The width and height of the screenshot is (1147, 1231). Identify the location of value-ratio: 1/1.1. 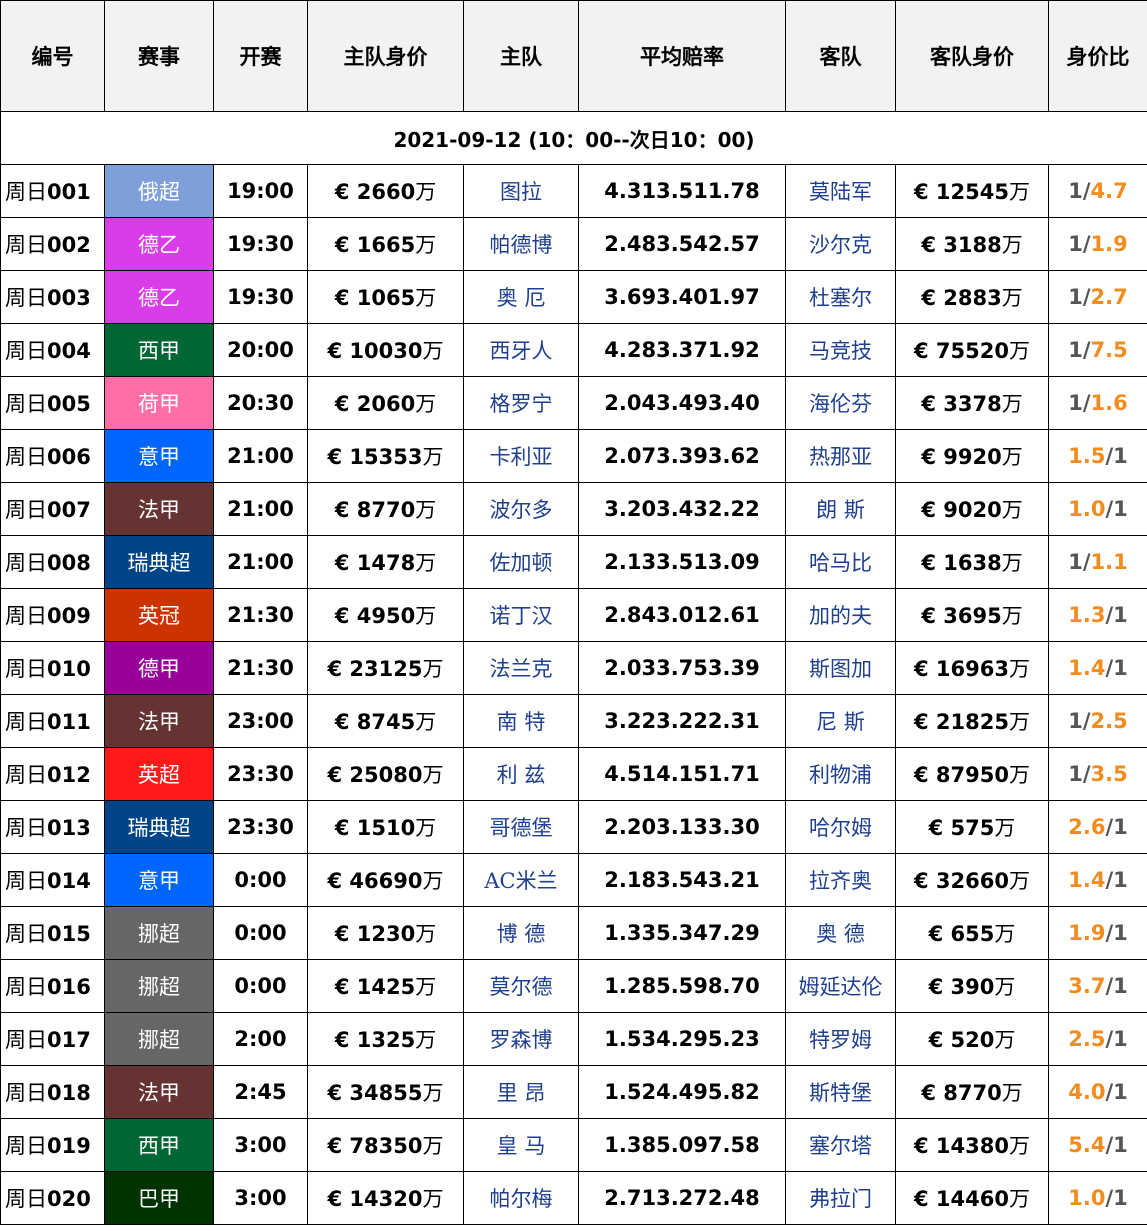
(1097, 562).